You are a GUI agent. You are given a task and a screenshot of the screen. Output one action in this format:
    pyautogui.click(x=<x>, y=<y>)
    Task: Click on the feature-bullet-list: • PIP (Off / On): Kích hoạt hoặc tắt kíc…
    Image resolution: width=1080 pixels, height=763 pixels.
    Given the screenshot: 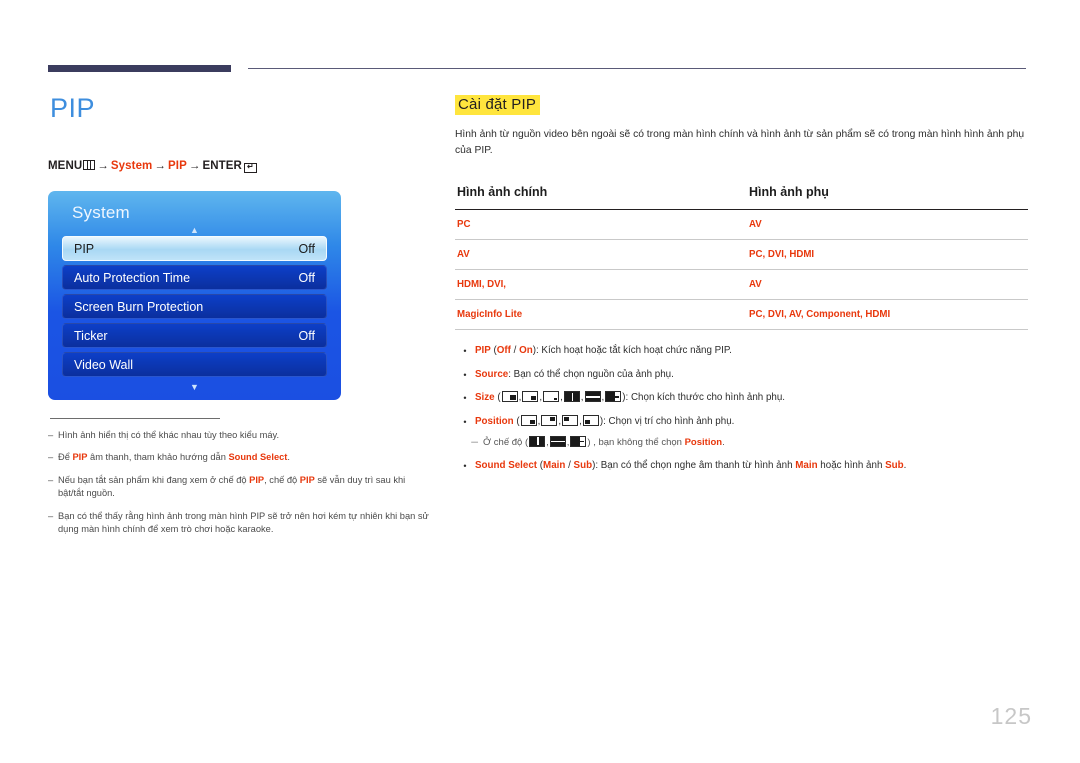 What is the action you would take?
    pyautogui.click(x=741, y=409)
    